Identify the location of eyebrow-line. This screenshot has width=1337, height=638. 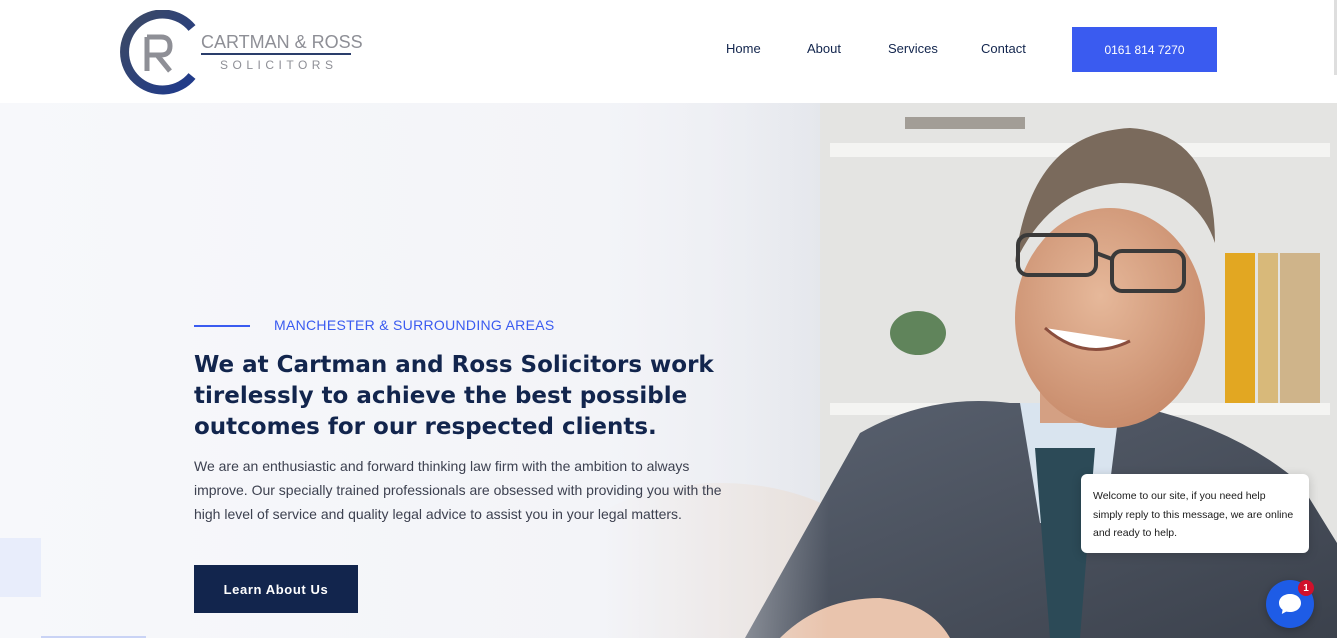
(222, 326).